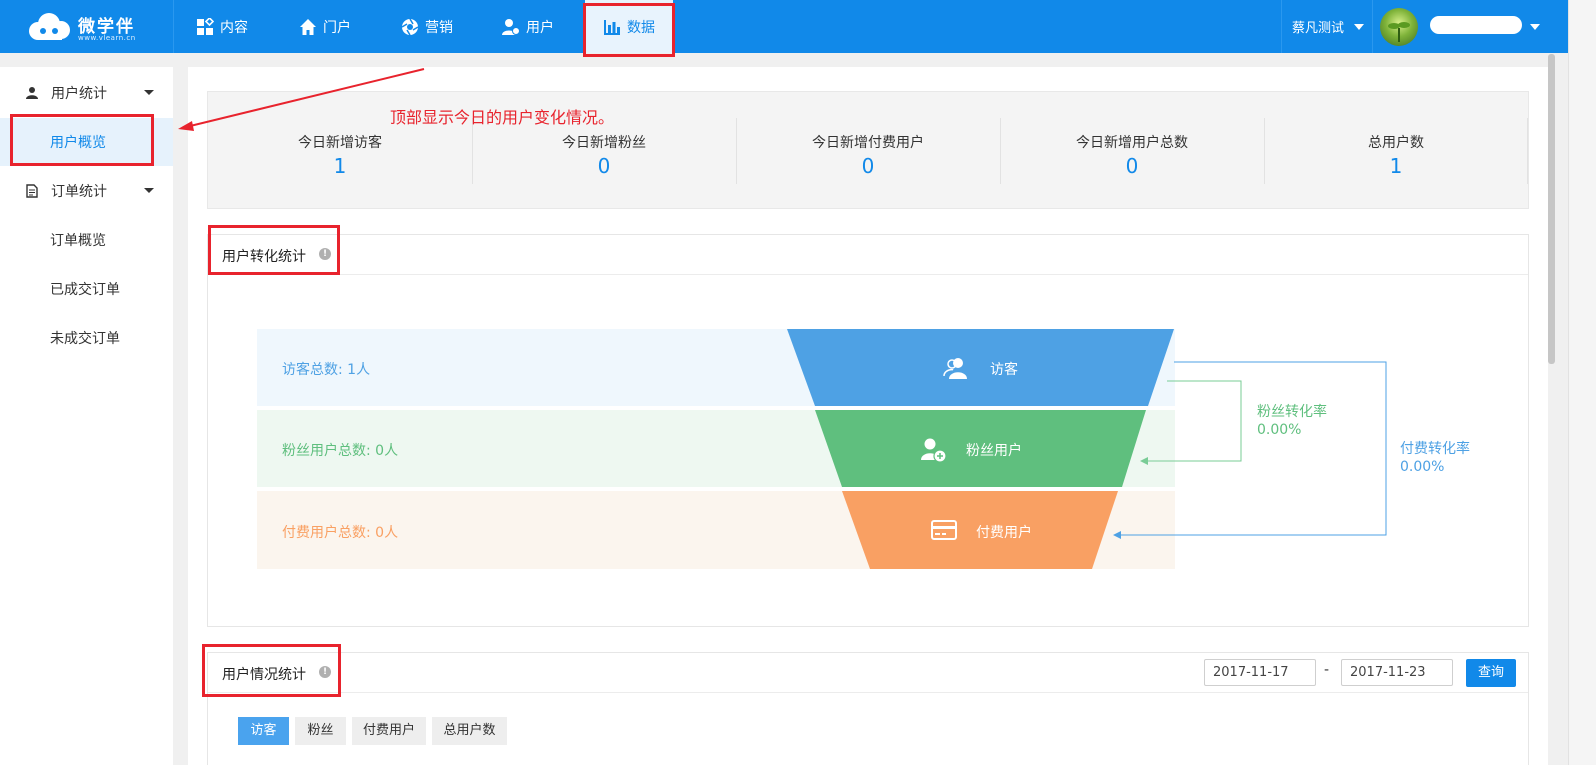 The height and width of the screenshot is (765, 1596). Describe the element at coordinates (980, 367) in the screenshot. I see `funnel-stage-visitor` at that location.